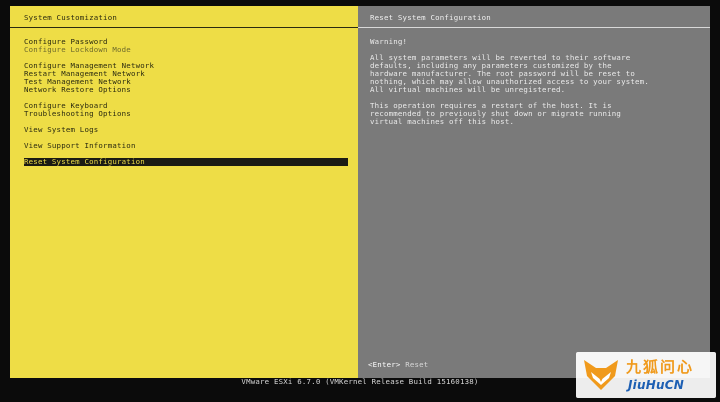  What do you see at coordinates (384, 364) in the screenshot?
I see `enter-key-label: <Enter>` at bounding box center [384, 364].